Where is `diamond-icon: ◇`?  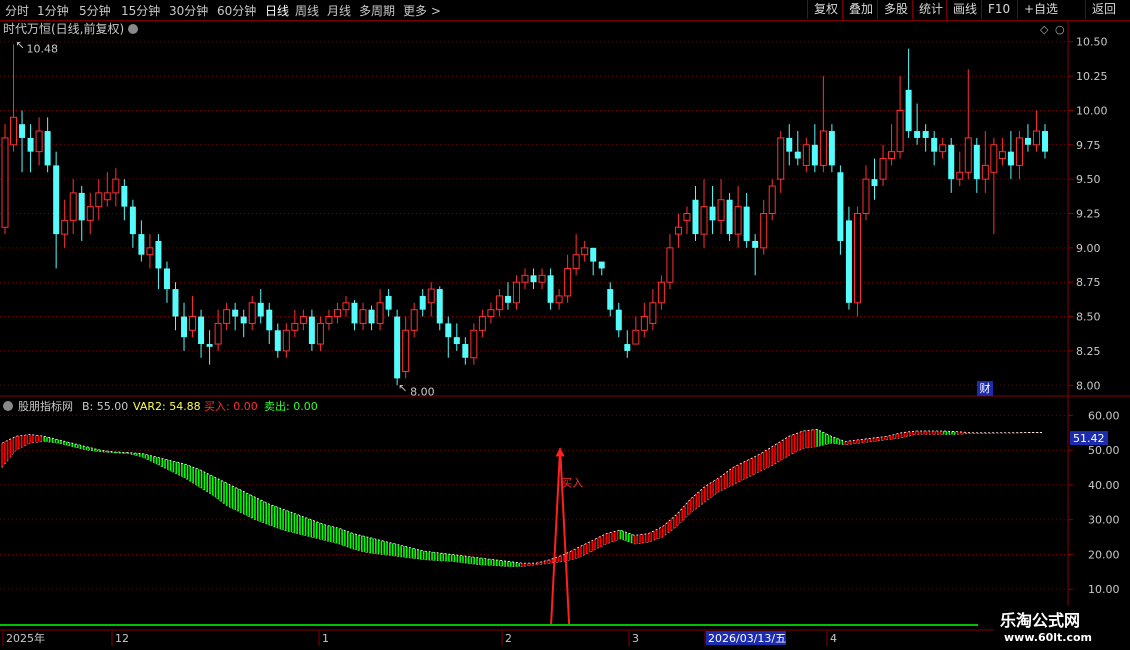 diamond-icon: ◇ is located at coordinates (1044, 29).